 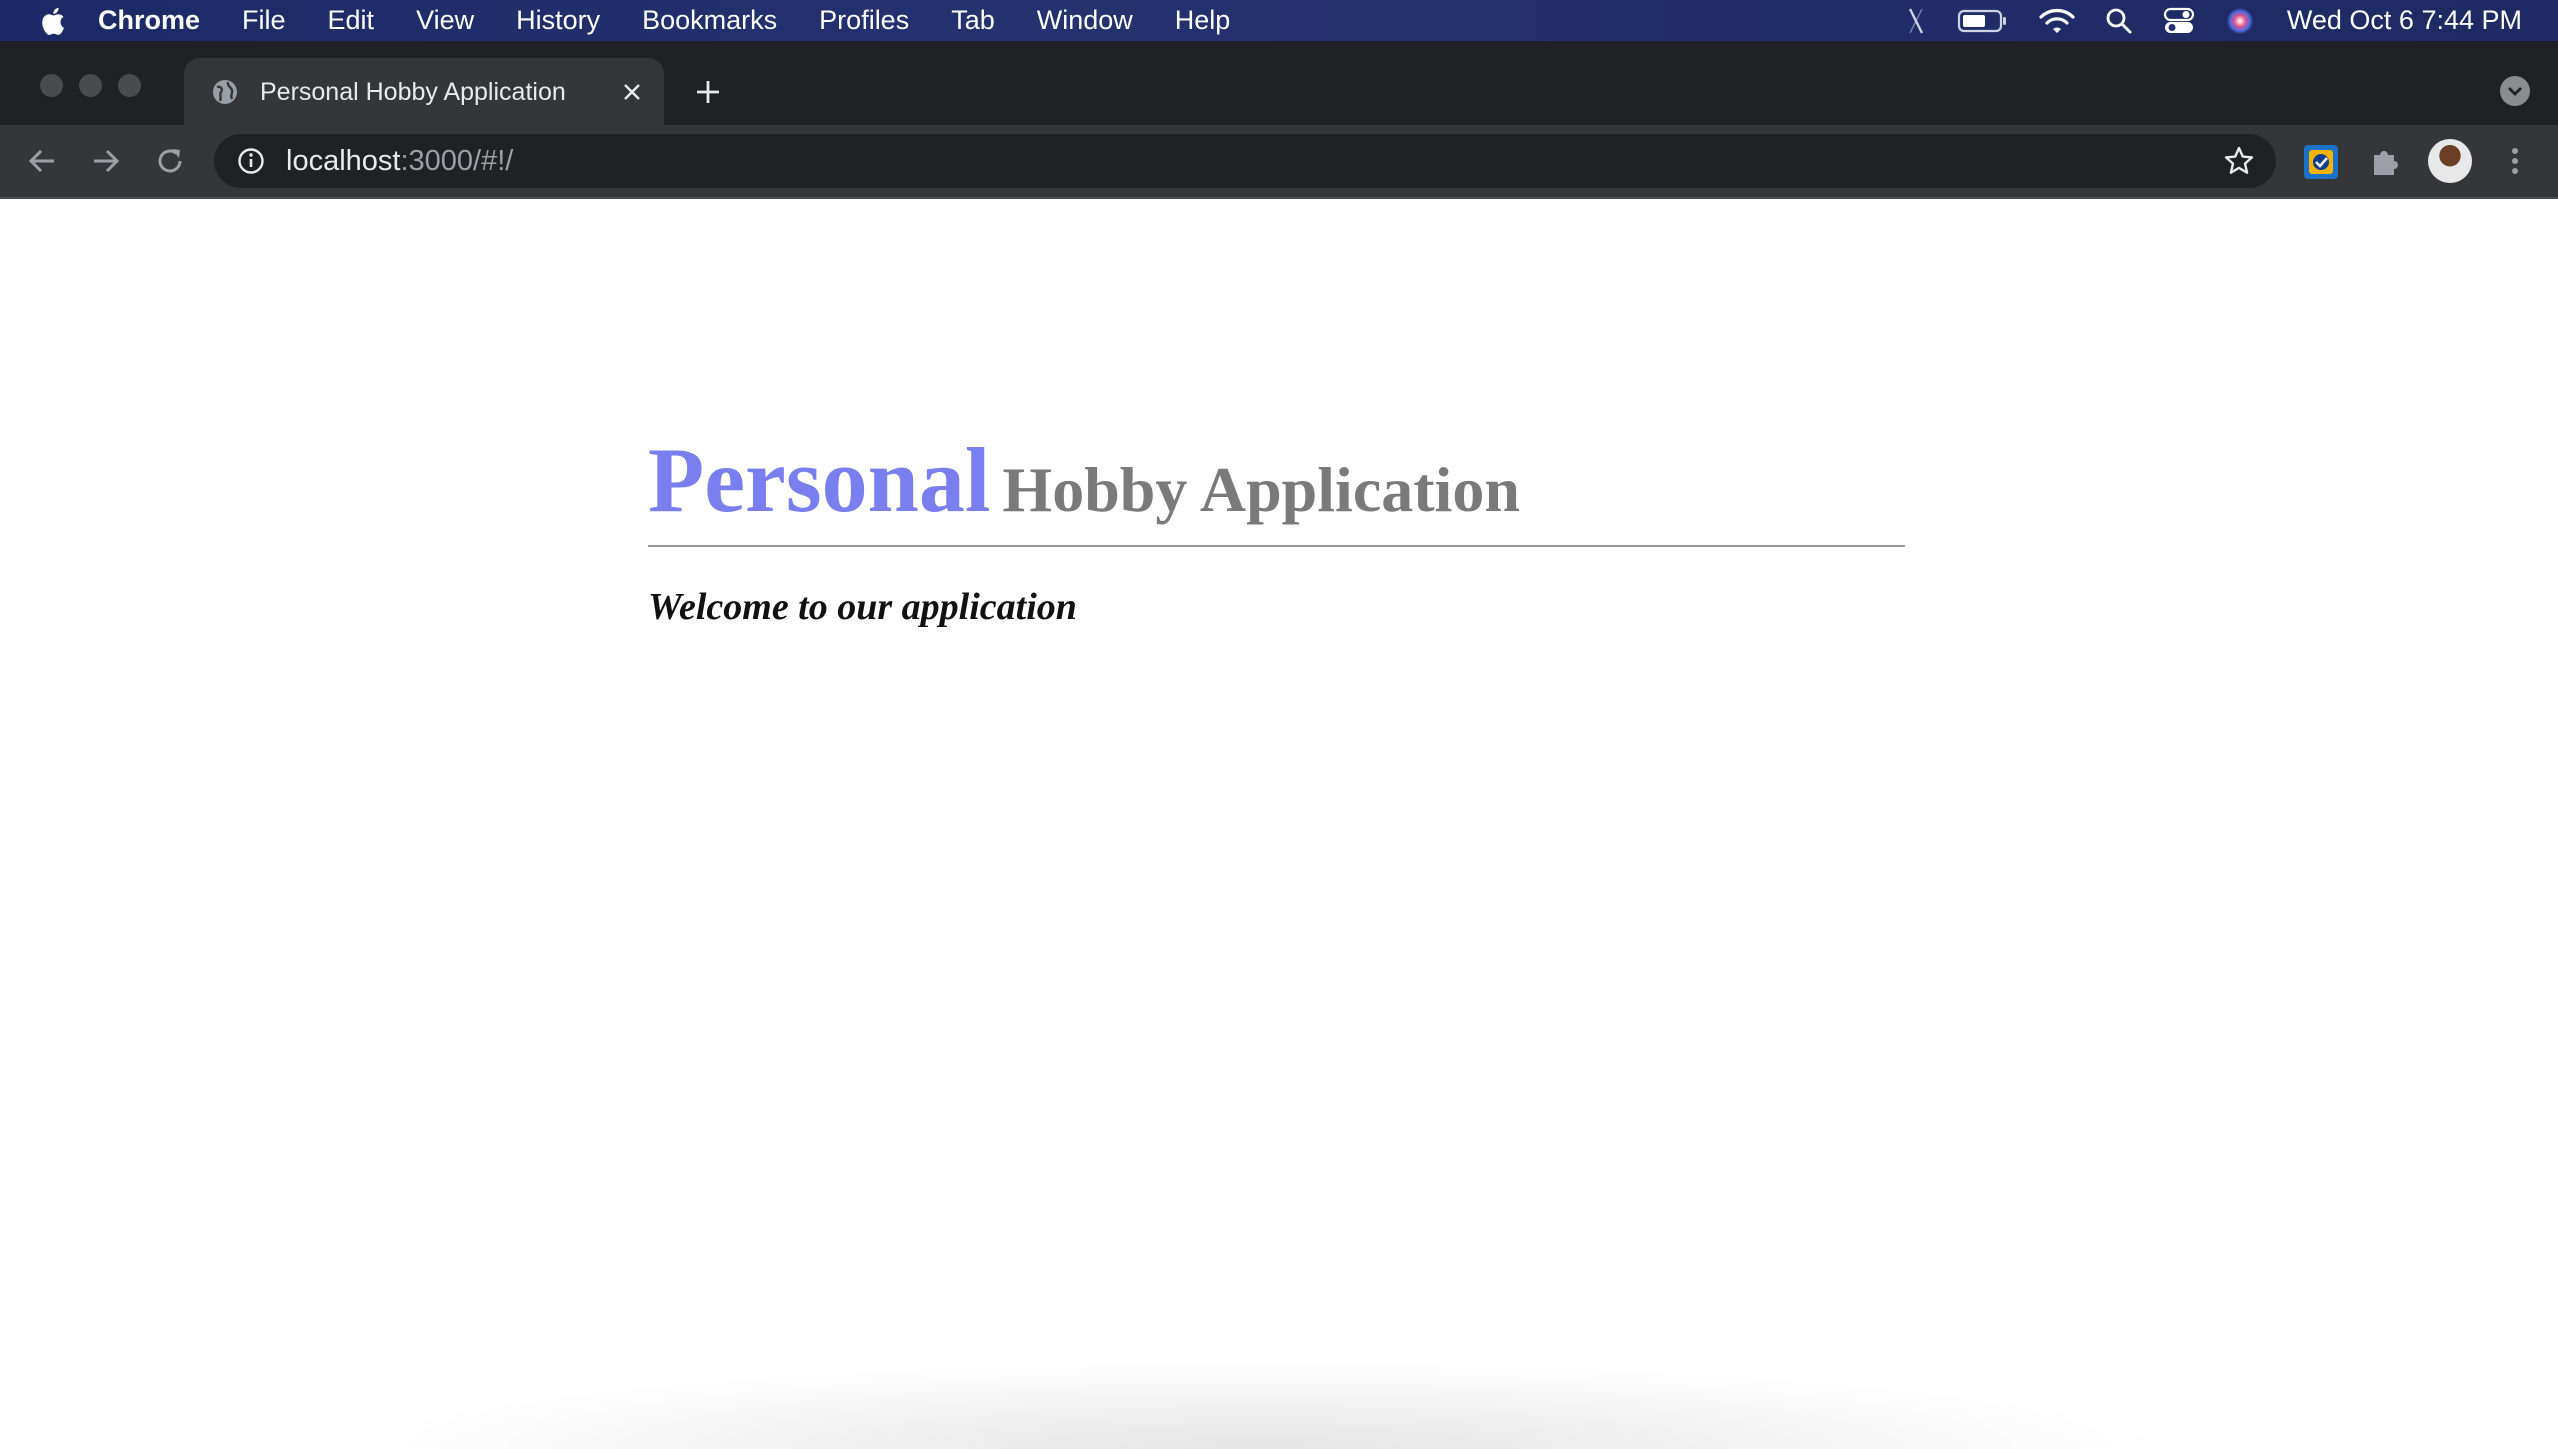 What do you see at coordinates (2321, 162) in the screenshot?
I see `extension-icon` at bounding box center [2321, 162].